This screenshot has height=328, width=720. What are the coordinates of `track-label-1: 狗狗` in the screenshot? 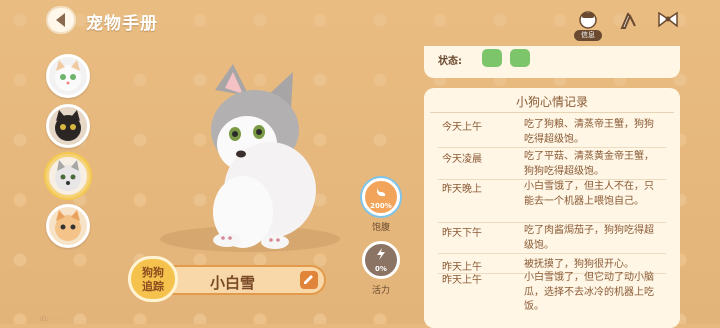 It's located at (153, 272).